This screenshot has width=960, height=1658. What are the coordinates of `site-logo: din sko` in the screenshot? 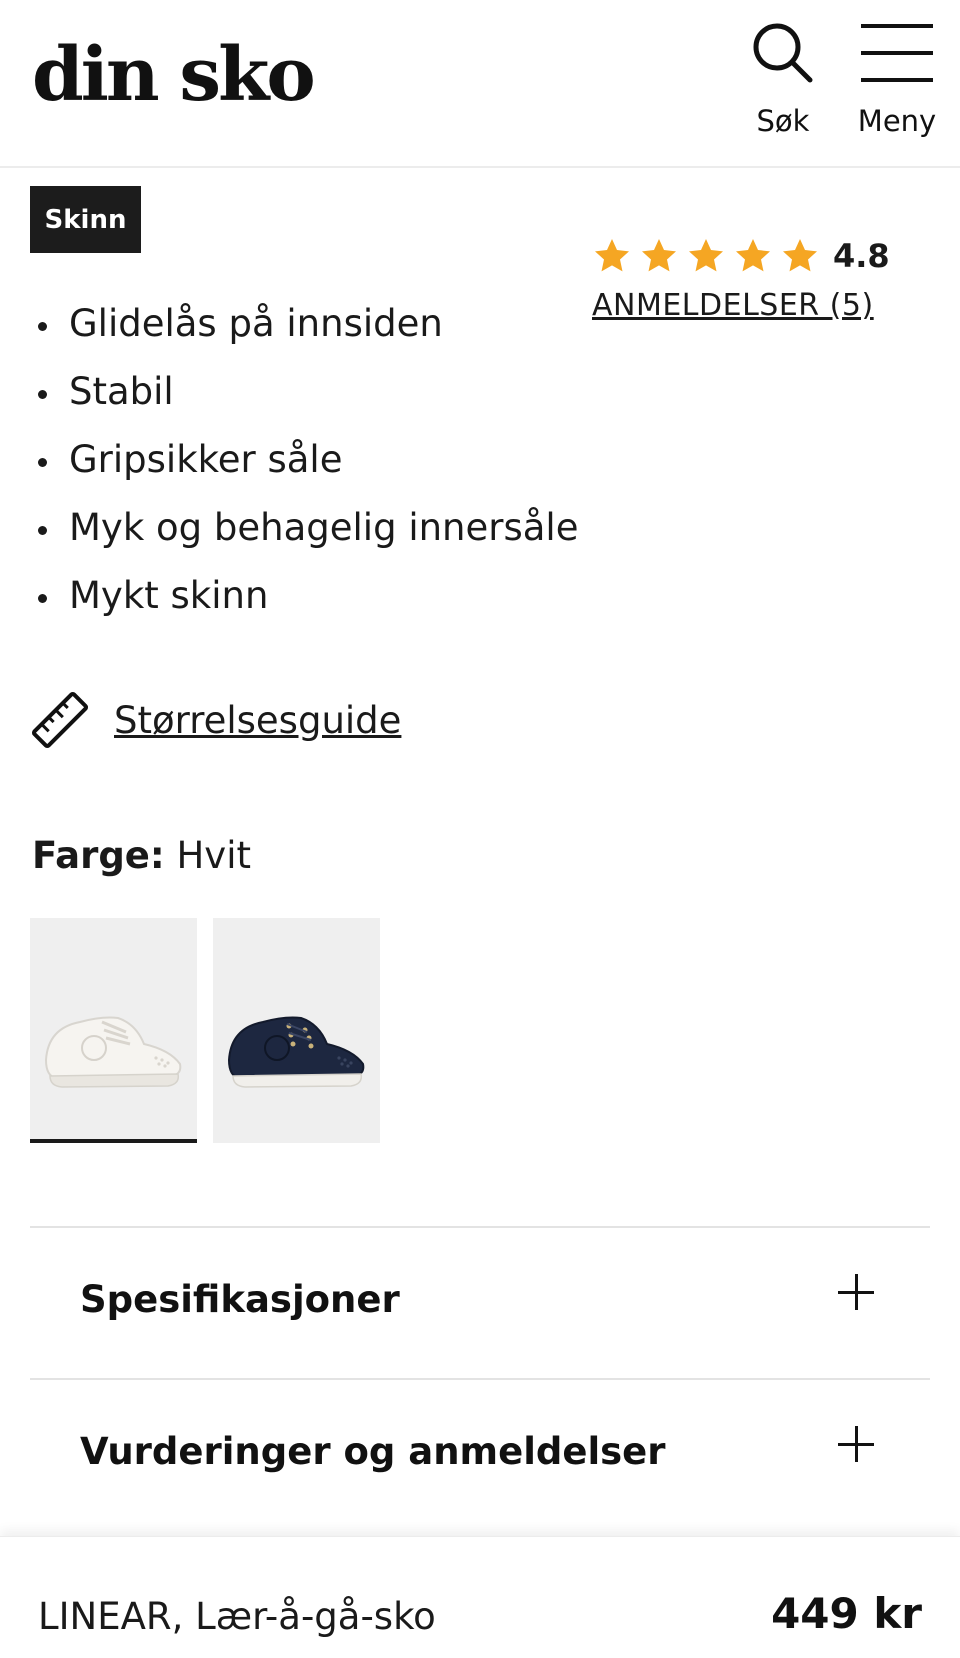 It's located at (174, 75).